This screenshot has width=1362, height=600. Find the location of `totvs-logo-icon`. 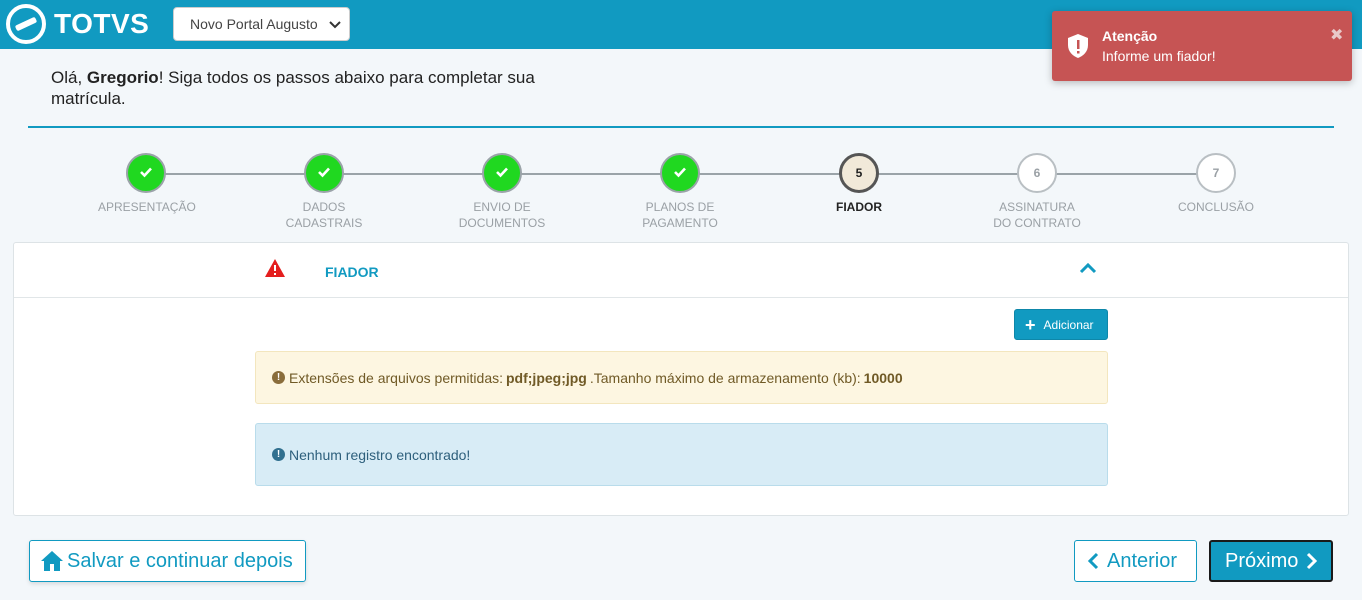

totvs-logo-icon is located at coordinates (26, 24).